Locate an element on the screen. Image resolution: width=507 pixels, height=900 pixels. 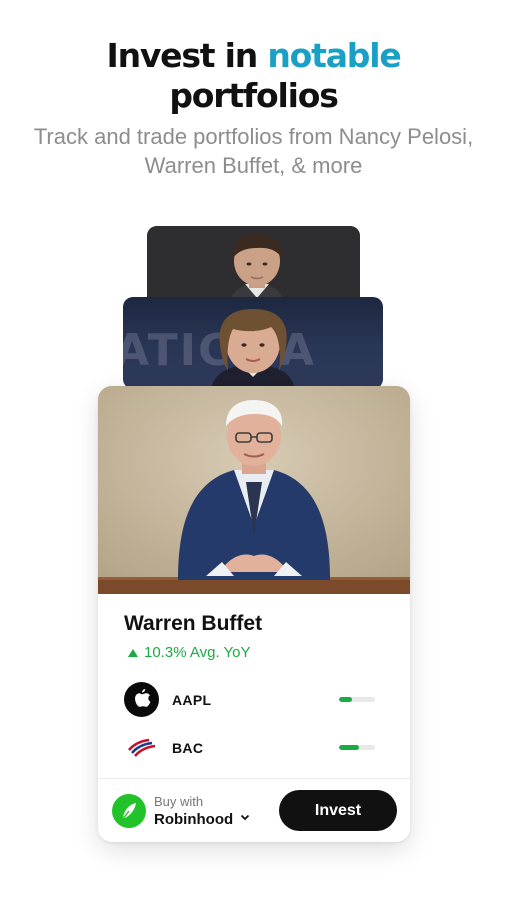
broker-selector: Robinhood is located at coordinates (193, 819).